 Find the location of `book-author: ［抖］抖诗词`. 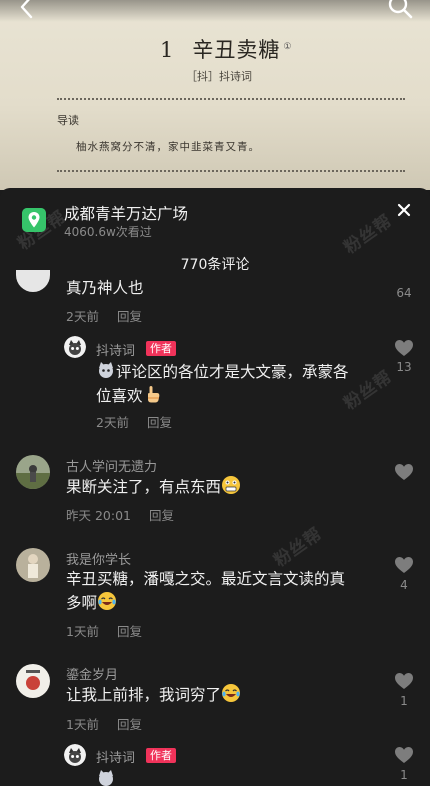

book-author: ［抖］抖诗词 is located at coordinates (219, 76).